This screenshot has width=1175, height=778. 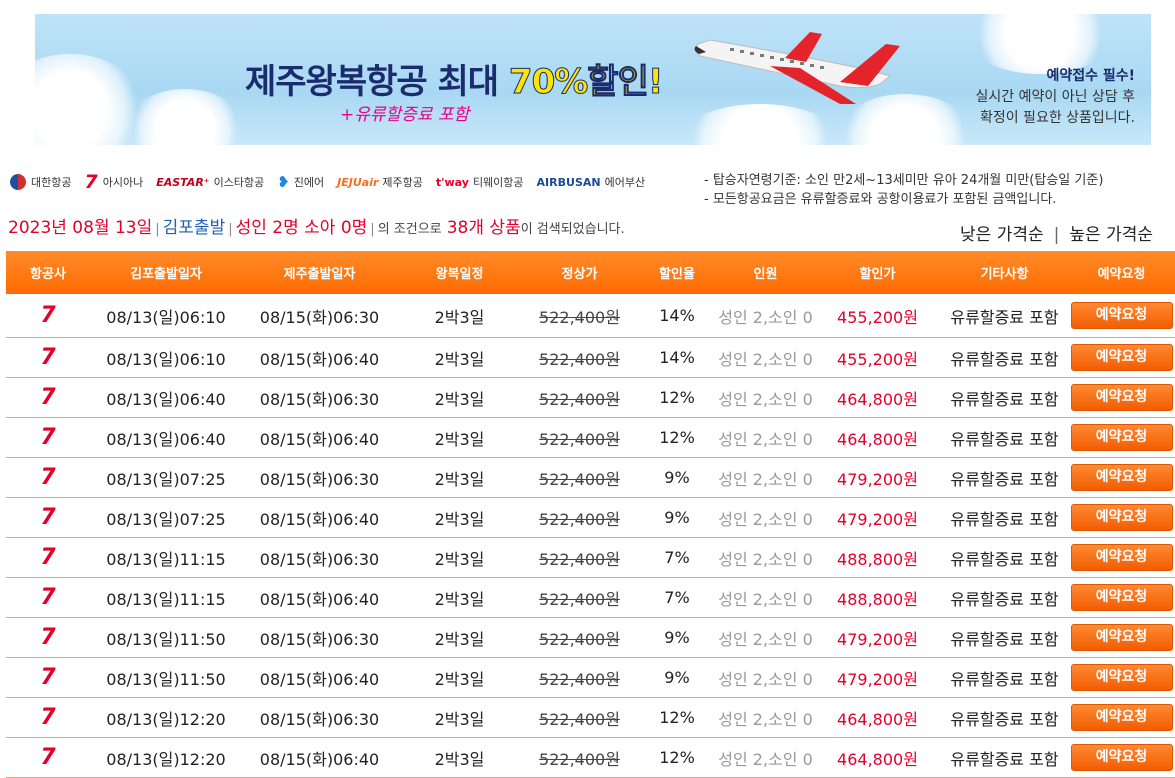 What do you see at coordinates (166, 757) in the screenshot?
I see `gimpo-departure-cell: 08/13(일)12:20` at bounding box center [166, 757].